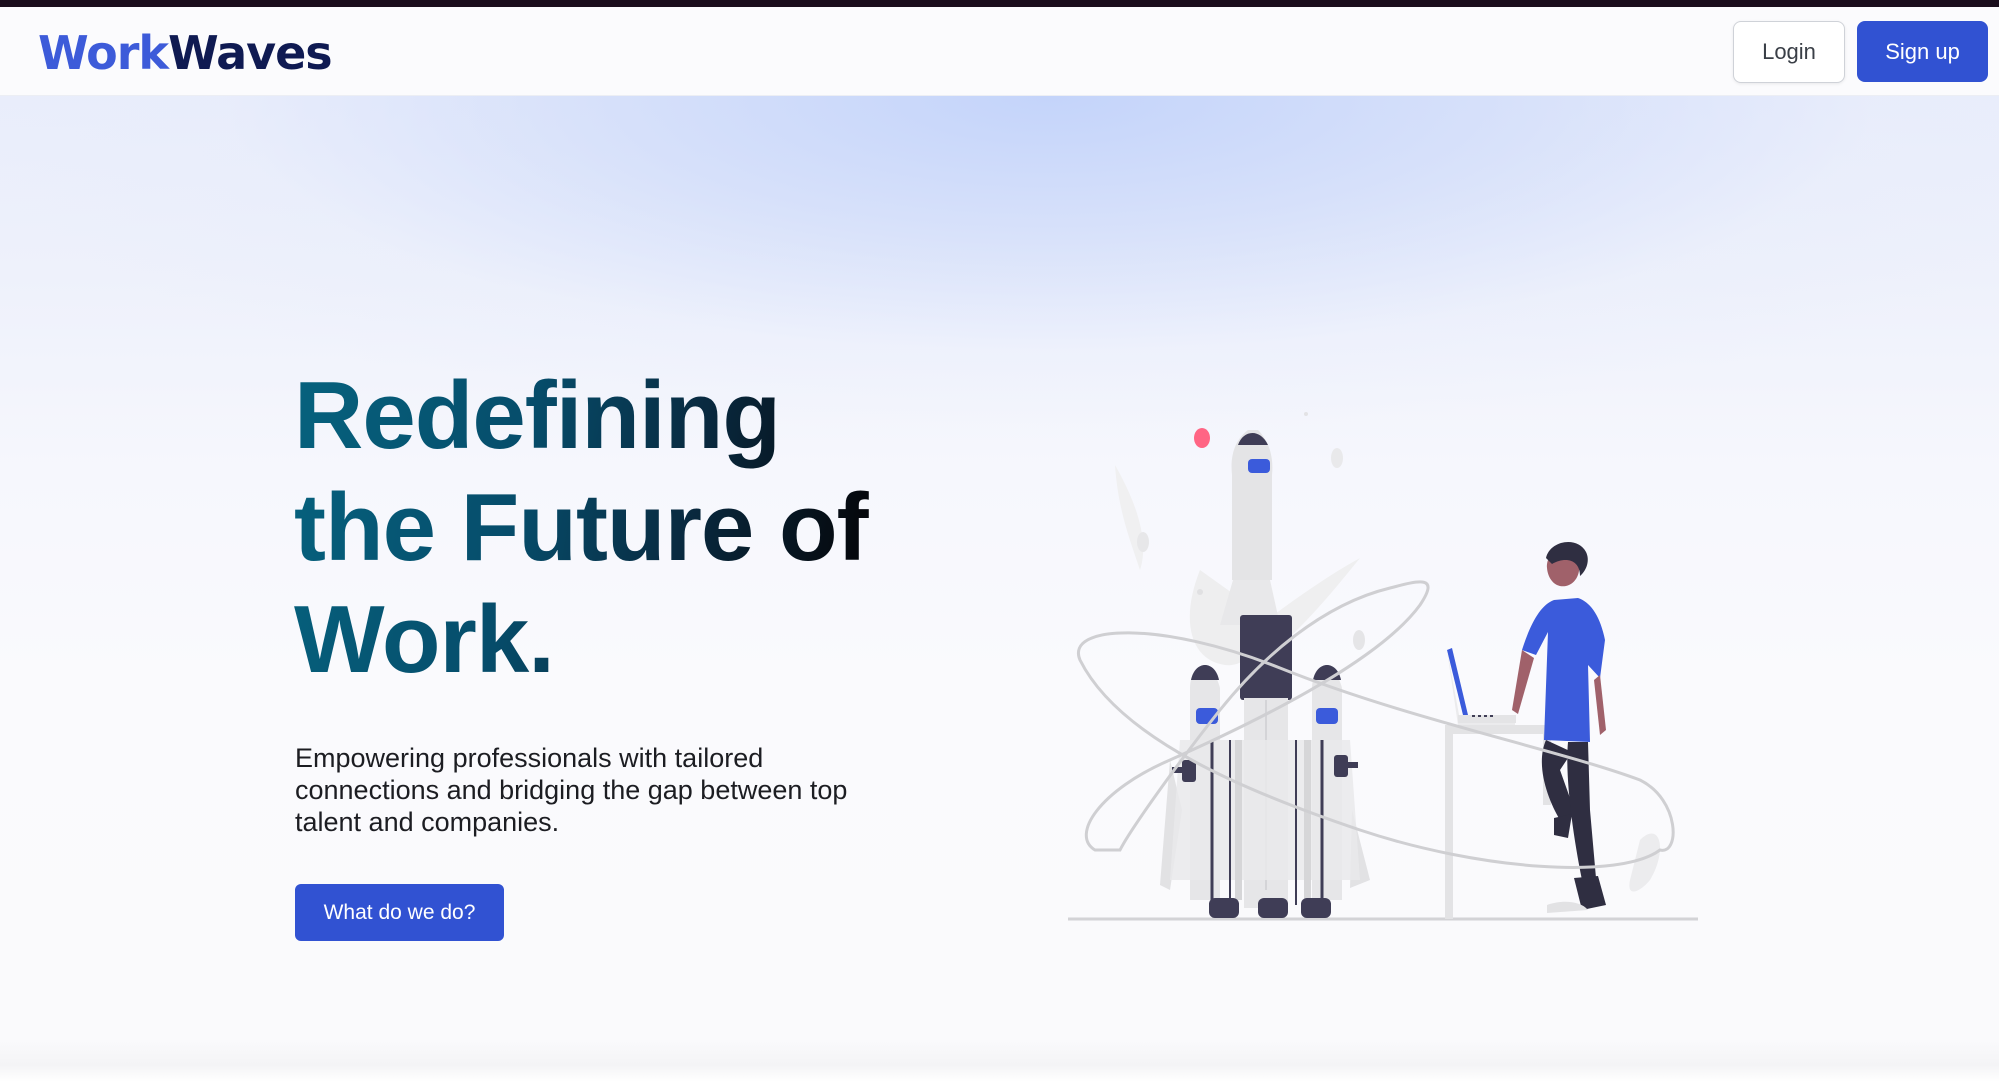  I want to click on hero-headline: Redefining the Future of Work., so click(614, 528).